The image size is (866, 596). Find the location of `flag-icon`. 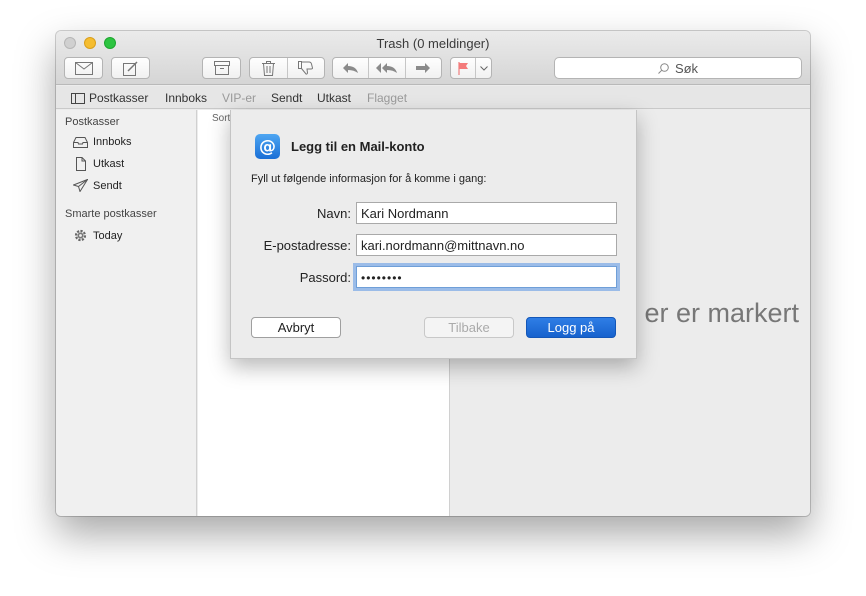

flag-icon is located at coordinates (463, 68).